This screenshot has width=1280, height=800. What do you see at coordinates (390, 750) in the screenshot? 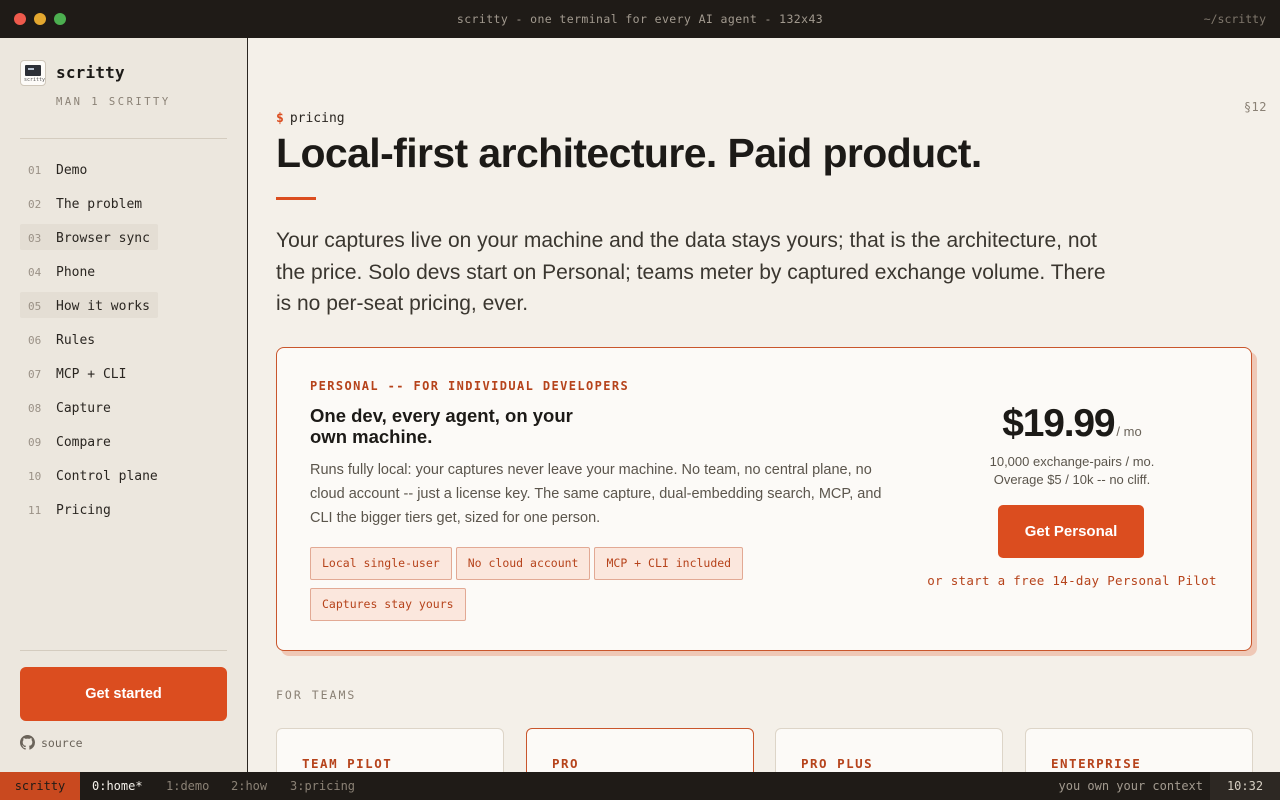
I see `tier-card-team-pilot: TEAM PILOT` at bounding box center [390, 750].